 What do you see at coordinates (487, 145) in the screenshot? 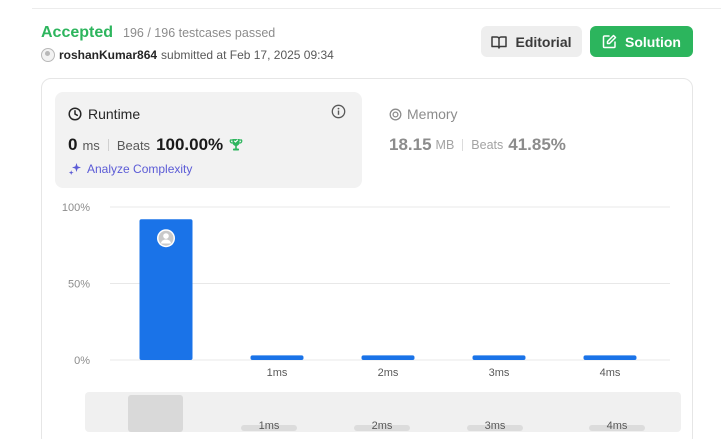
I see `memory-beats-label: Beats` at bounding box center [487, 145].